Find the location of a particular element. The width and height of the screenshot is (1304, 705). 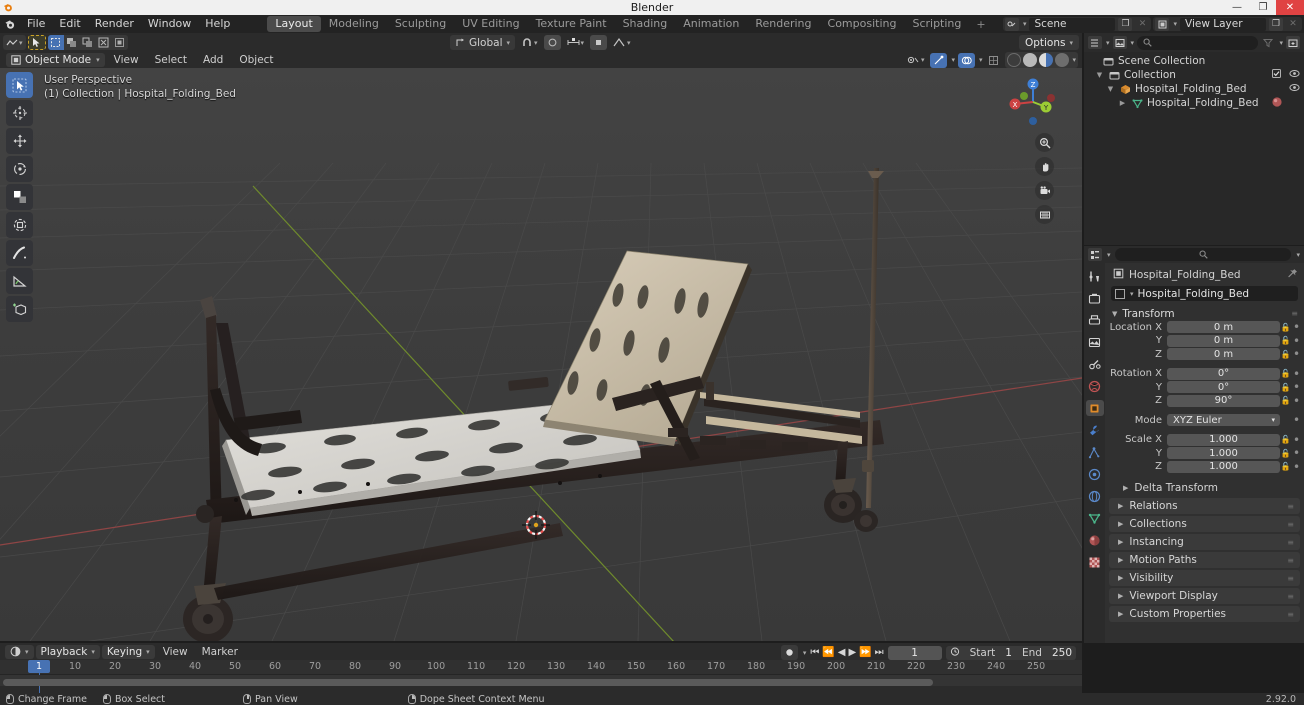

menu-help: Help is located at coordinates (217, 24).